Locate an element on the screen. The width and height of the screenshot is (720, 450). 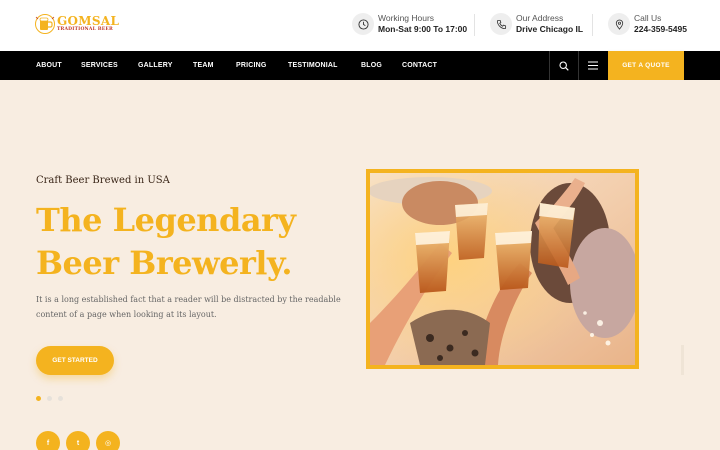
clock-icon is located at coordinates (363, 24).